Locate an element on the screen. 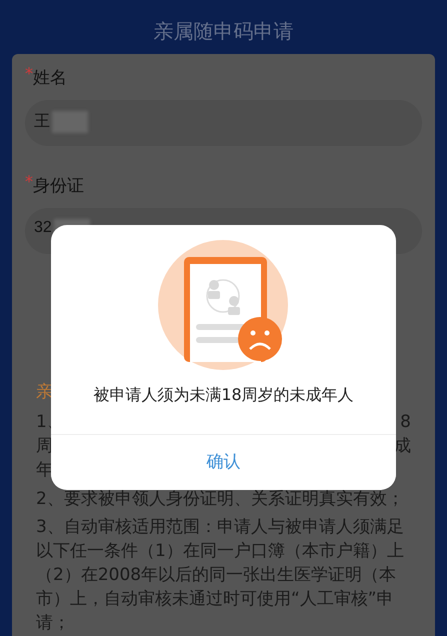 Image resolution: width=447 pixels, height=636 pixels. field-label: 身份证 is located at coordinates (58, 186).